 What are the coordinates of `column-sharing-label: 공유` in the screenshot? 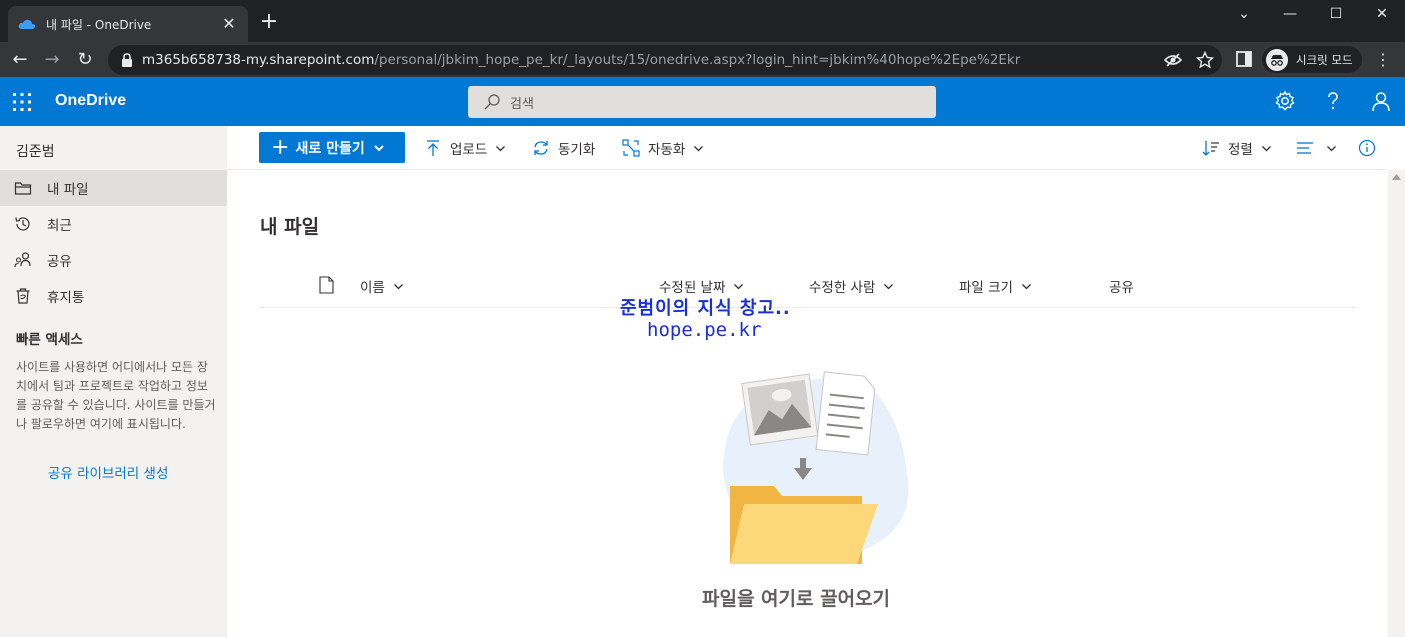 It's located at (1121, 288).